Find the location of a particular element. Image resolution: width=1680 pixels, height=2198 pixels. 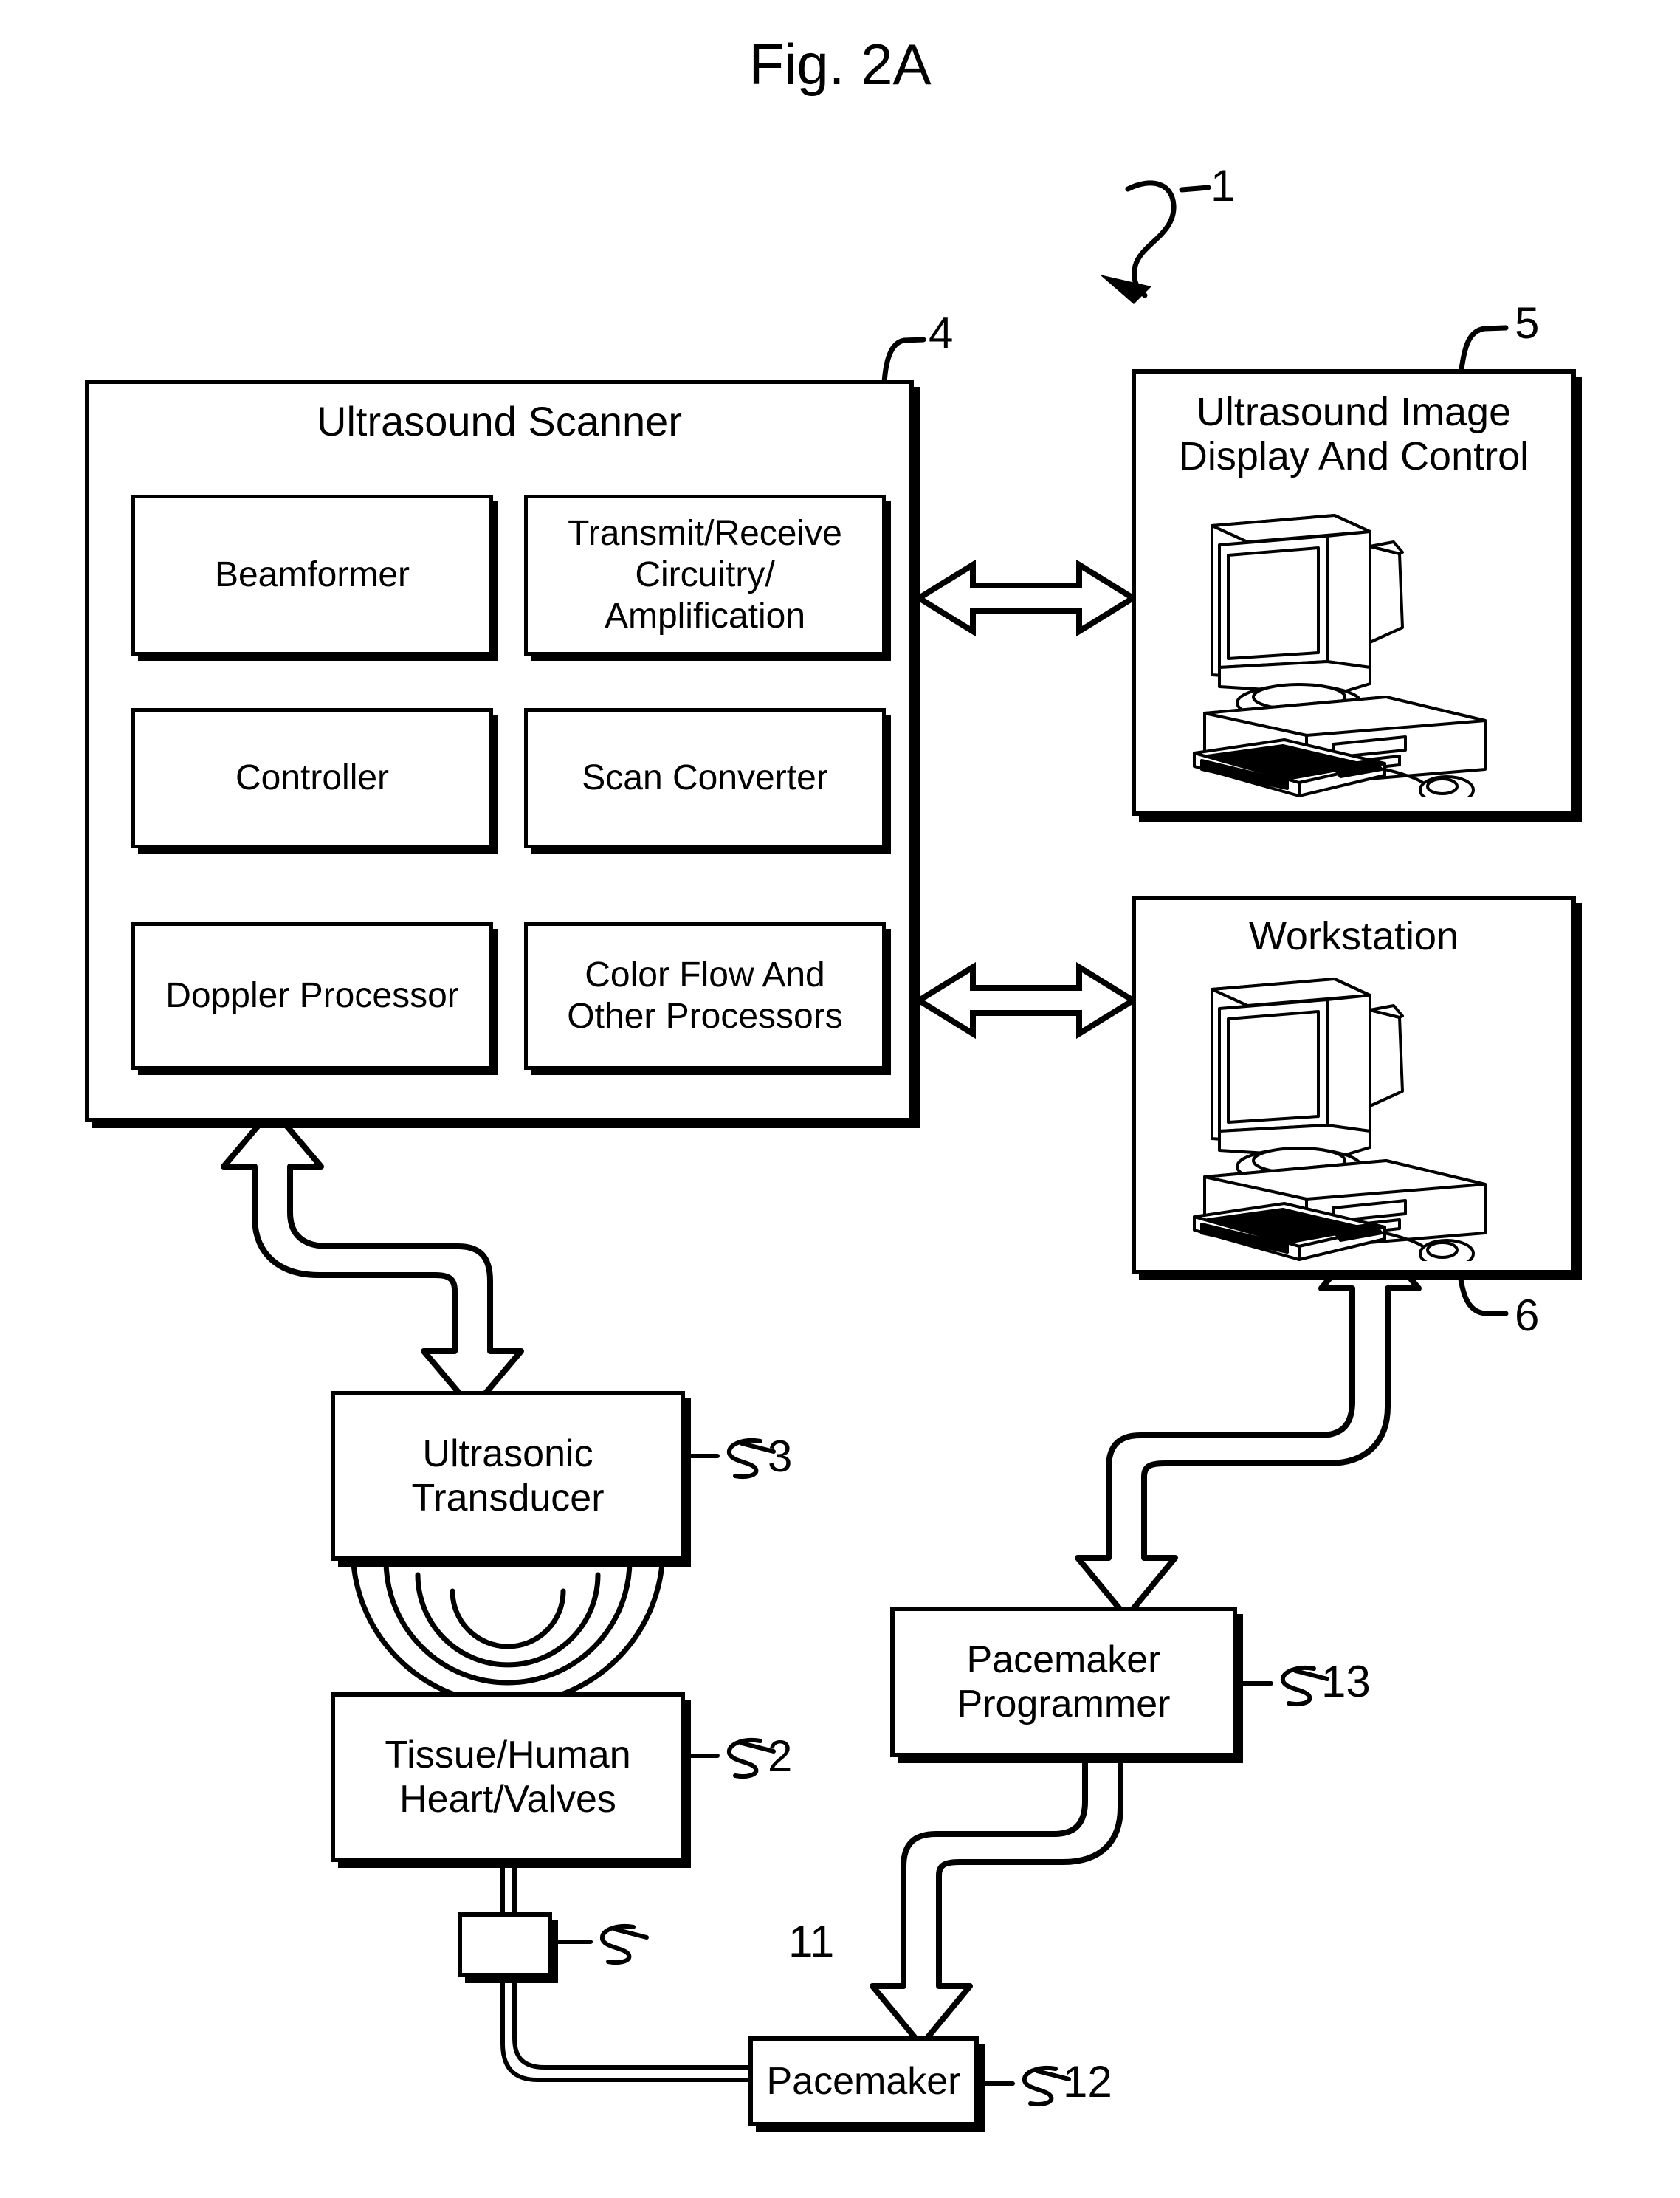

tissue-human-heart-valves-label: Tissue/Human Heart/Valves is located at coordinates (508, 1777).